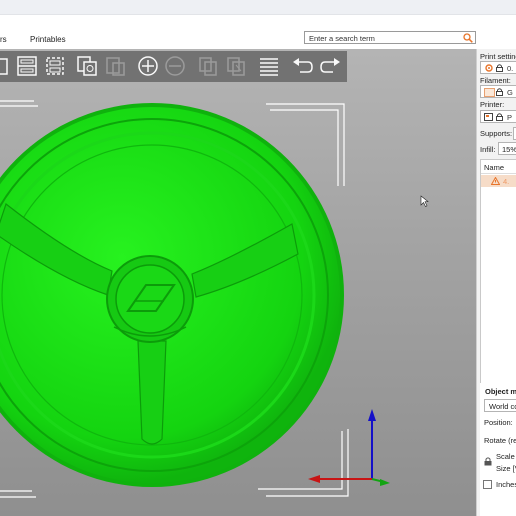 This screenshot has width=516, height=516. I want to click on size-label: Size [V, so click(506, 468).